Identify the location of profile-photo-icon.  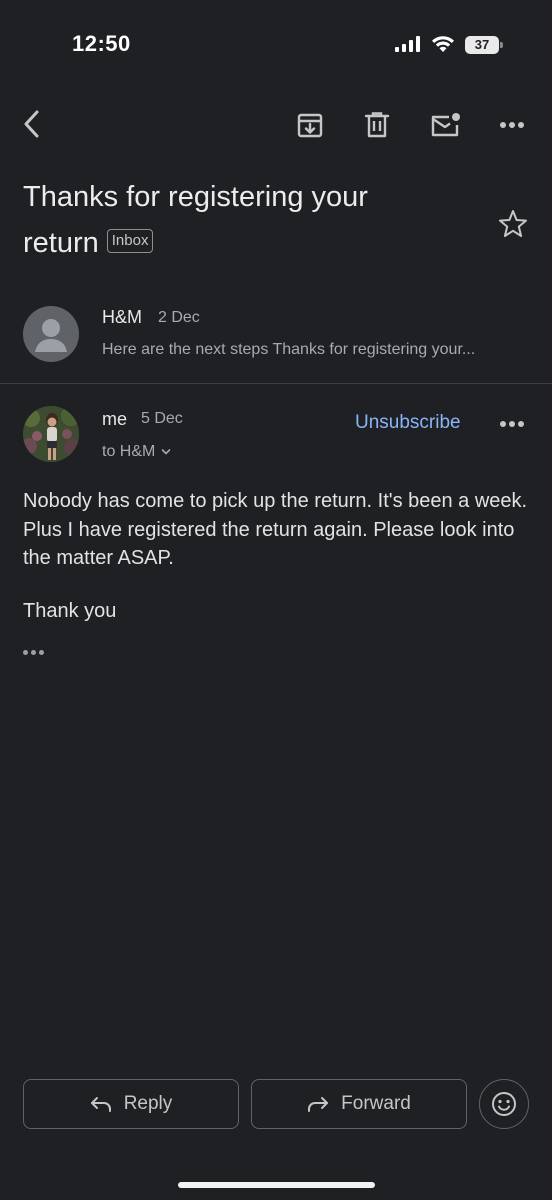
(51, 434).